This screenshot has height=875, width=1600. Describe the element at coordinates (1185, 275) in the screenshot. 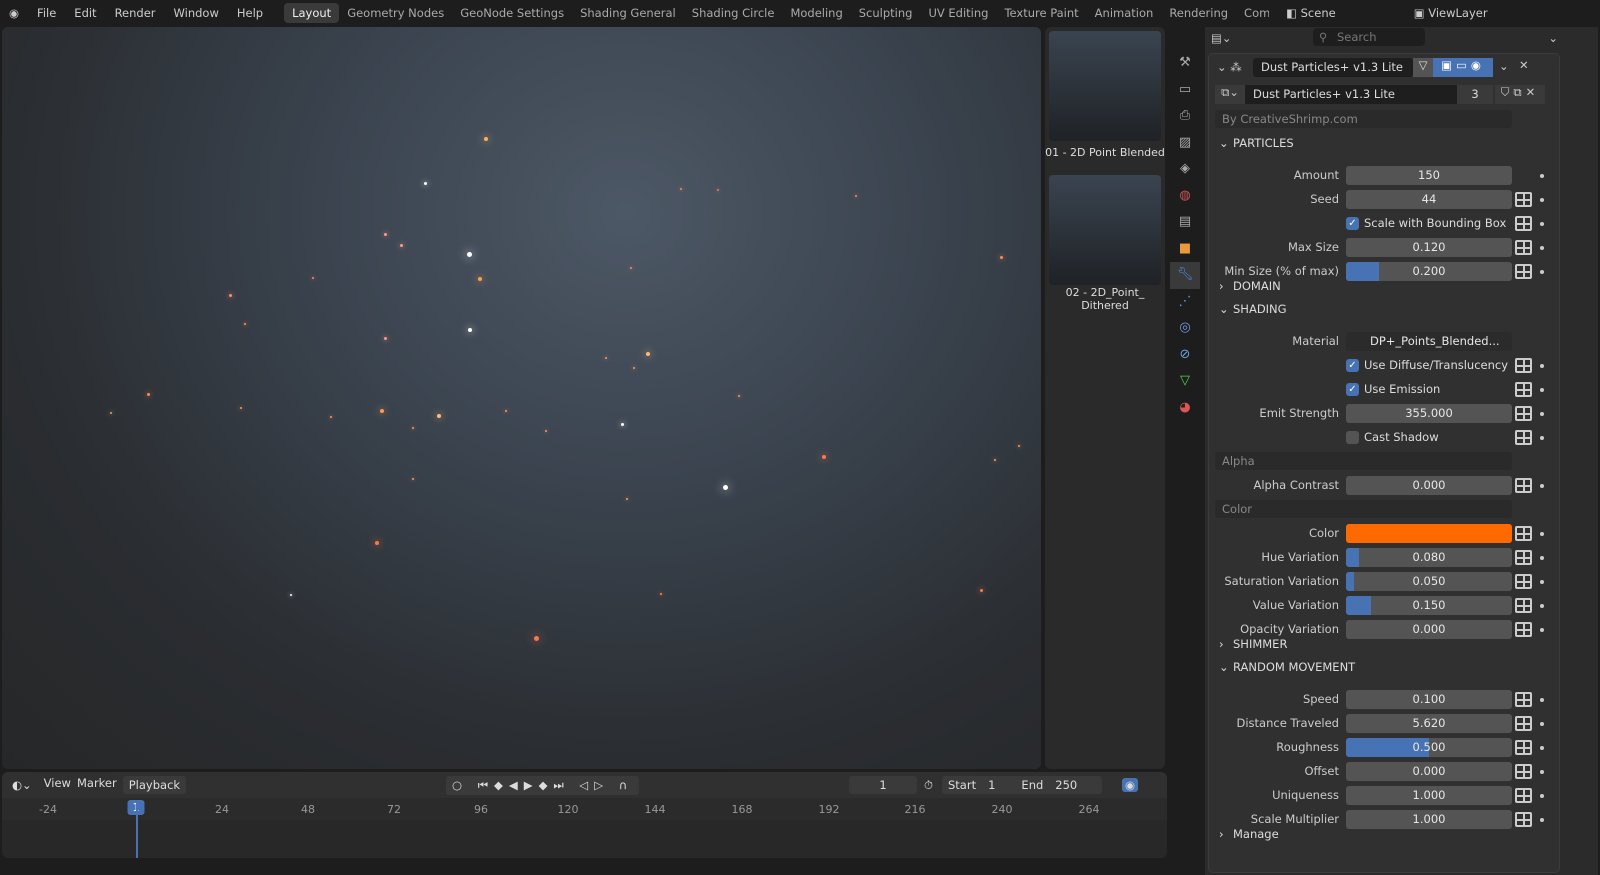

I see `modifier-wrench-icon: 🔧︎` at that location.